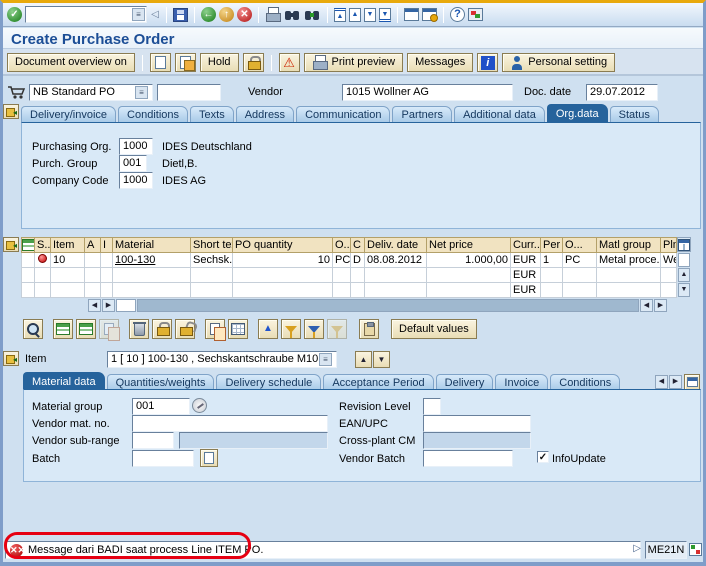 The image size is (706, 566). I want to click on cell-per, so click(551, 290).